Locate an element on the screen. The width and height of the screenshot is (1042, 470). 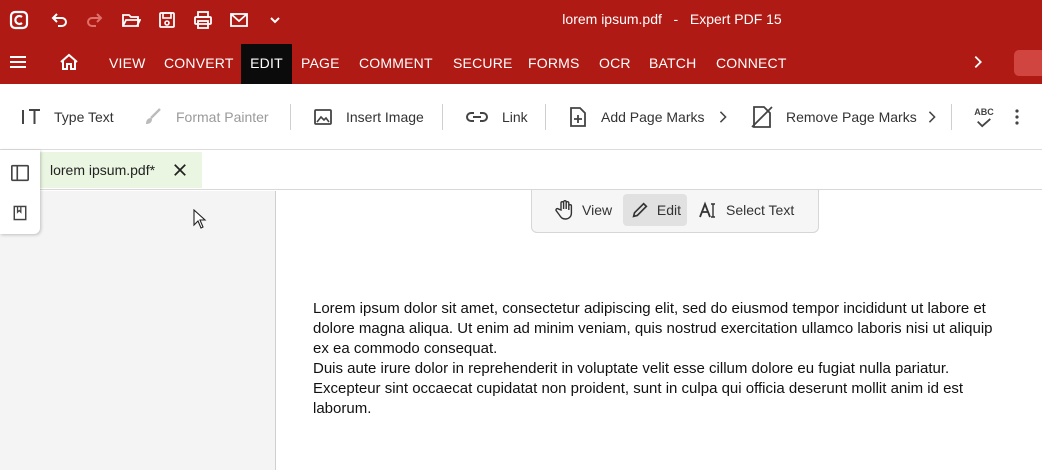
pencil-icon is located at coordinates (640, 210).